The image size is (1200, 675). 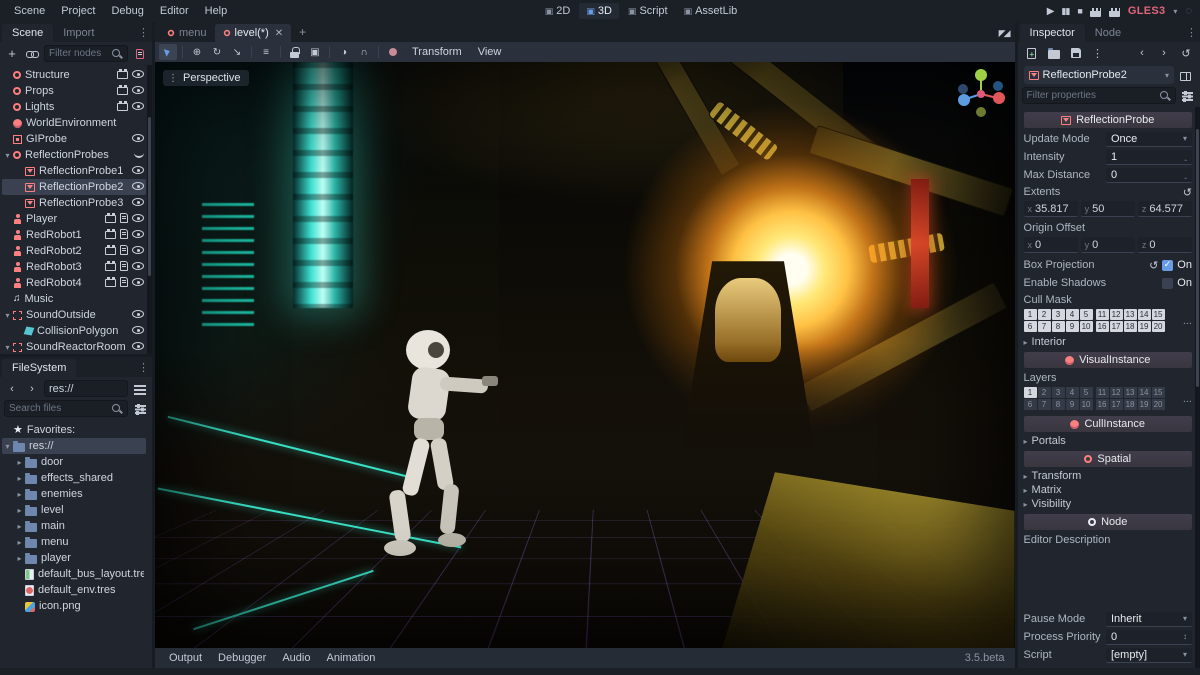 I want to click on workspace-2d: ▣ 2D, so click(x=558, y=11).